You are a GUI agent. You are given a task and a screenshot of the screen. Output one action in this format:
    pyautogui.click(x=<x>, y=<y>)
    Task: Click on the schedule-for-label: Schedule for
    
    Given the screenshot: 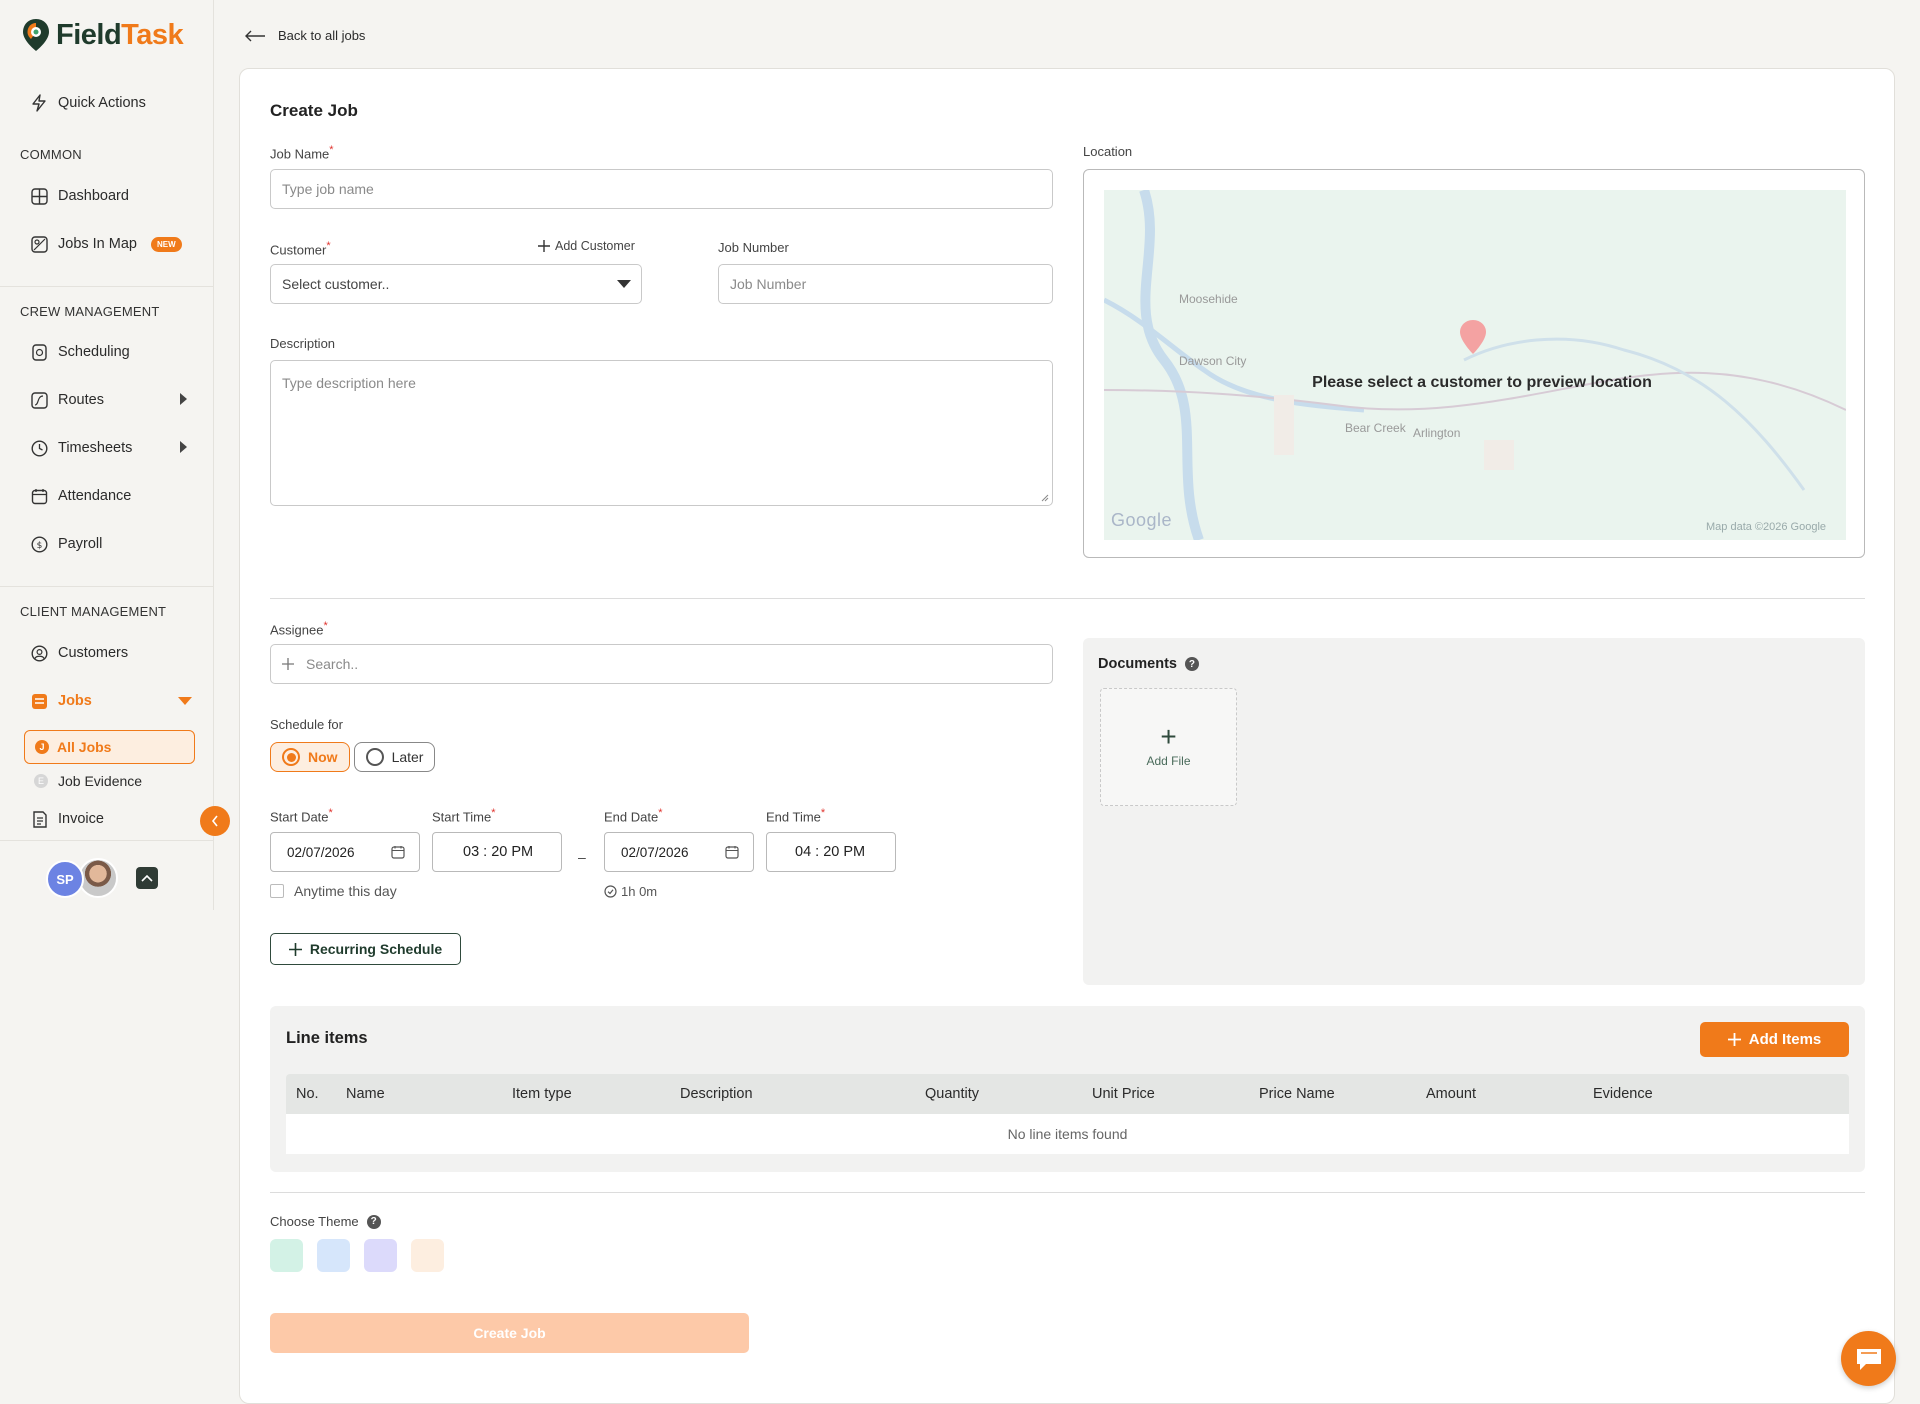 What is the action you would take?
    pyautogui.click(x=306, y=724)
    